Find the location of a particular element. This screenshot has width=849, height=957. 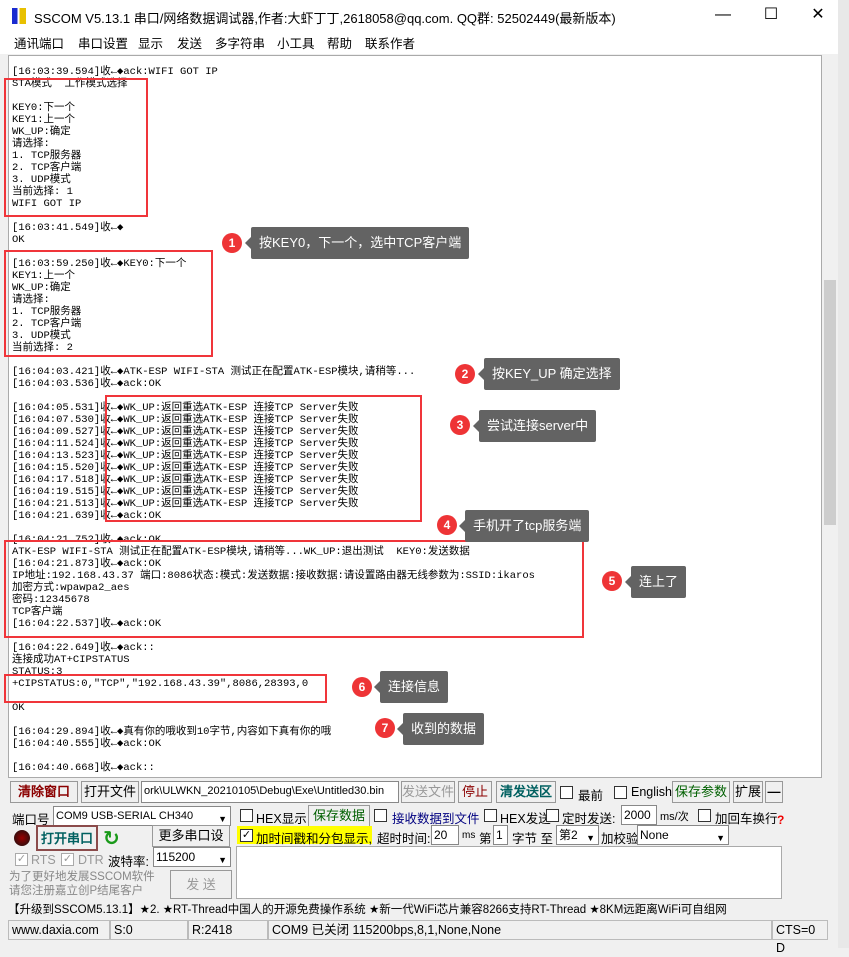

english-checkbox is located at coordinates (620, 792).